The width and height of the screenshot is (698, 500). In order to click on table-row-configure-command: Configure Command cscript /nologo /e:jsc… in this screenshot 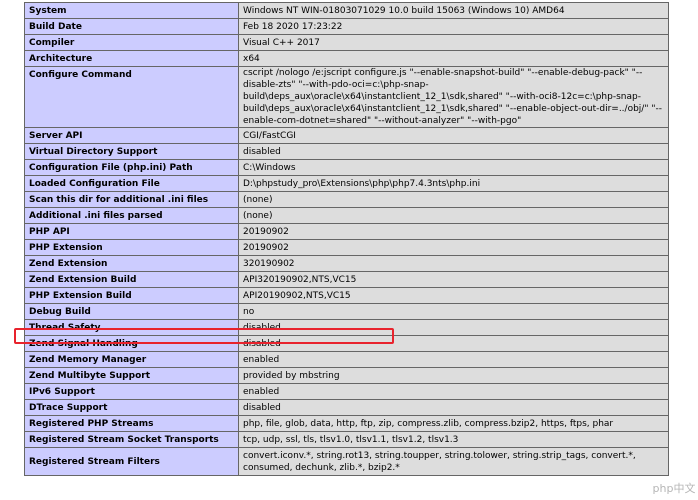, I will do `click(346, 97)`.